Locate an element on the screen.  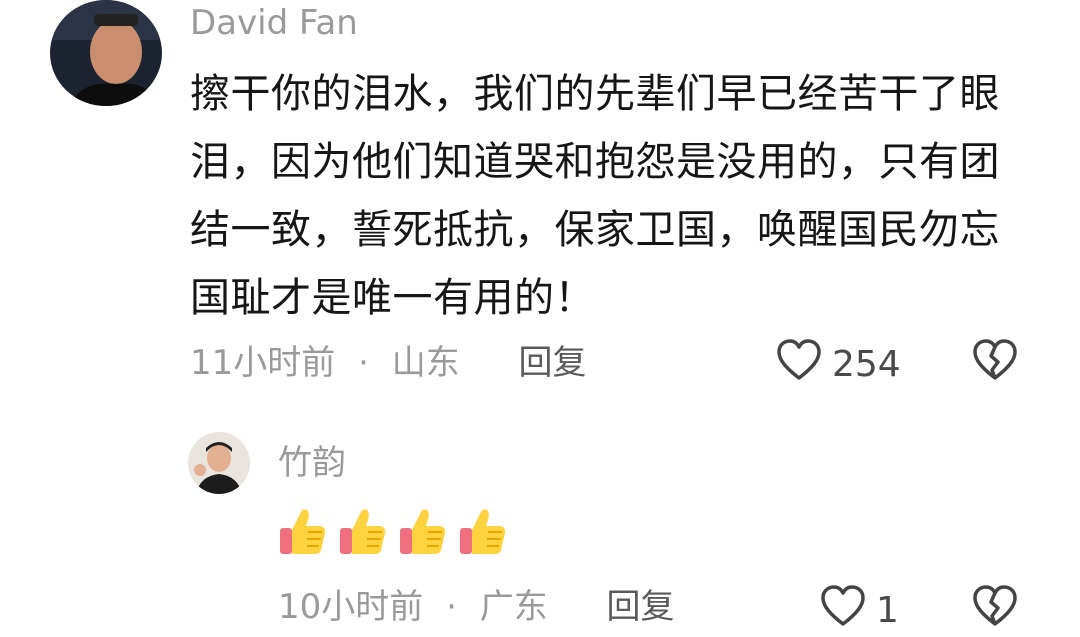
like-count: 1 is located at coordinates (887, 610).